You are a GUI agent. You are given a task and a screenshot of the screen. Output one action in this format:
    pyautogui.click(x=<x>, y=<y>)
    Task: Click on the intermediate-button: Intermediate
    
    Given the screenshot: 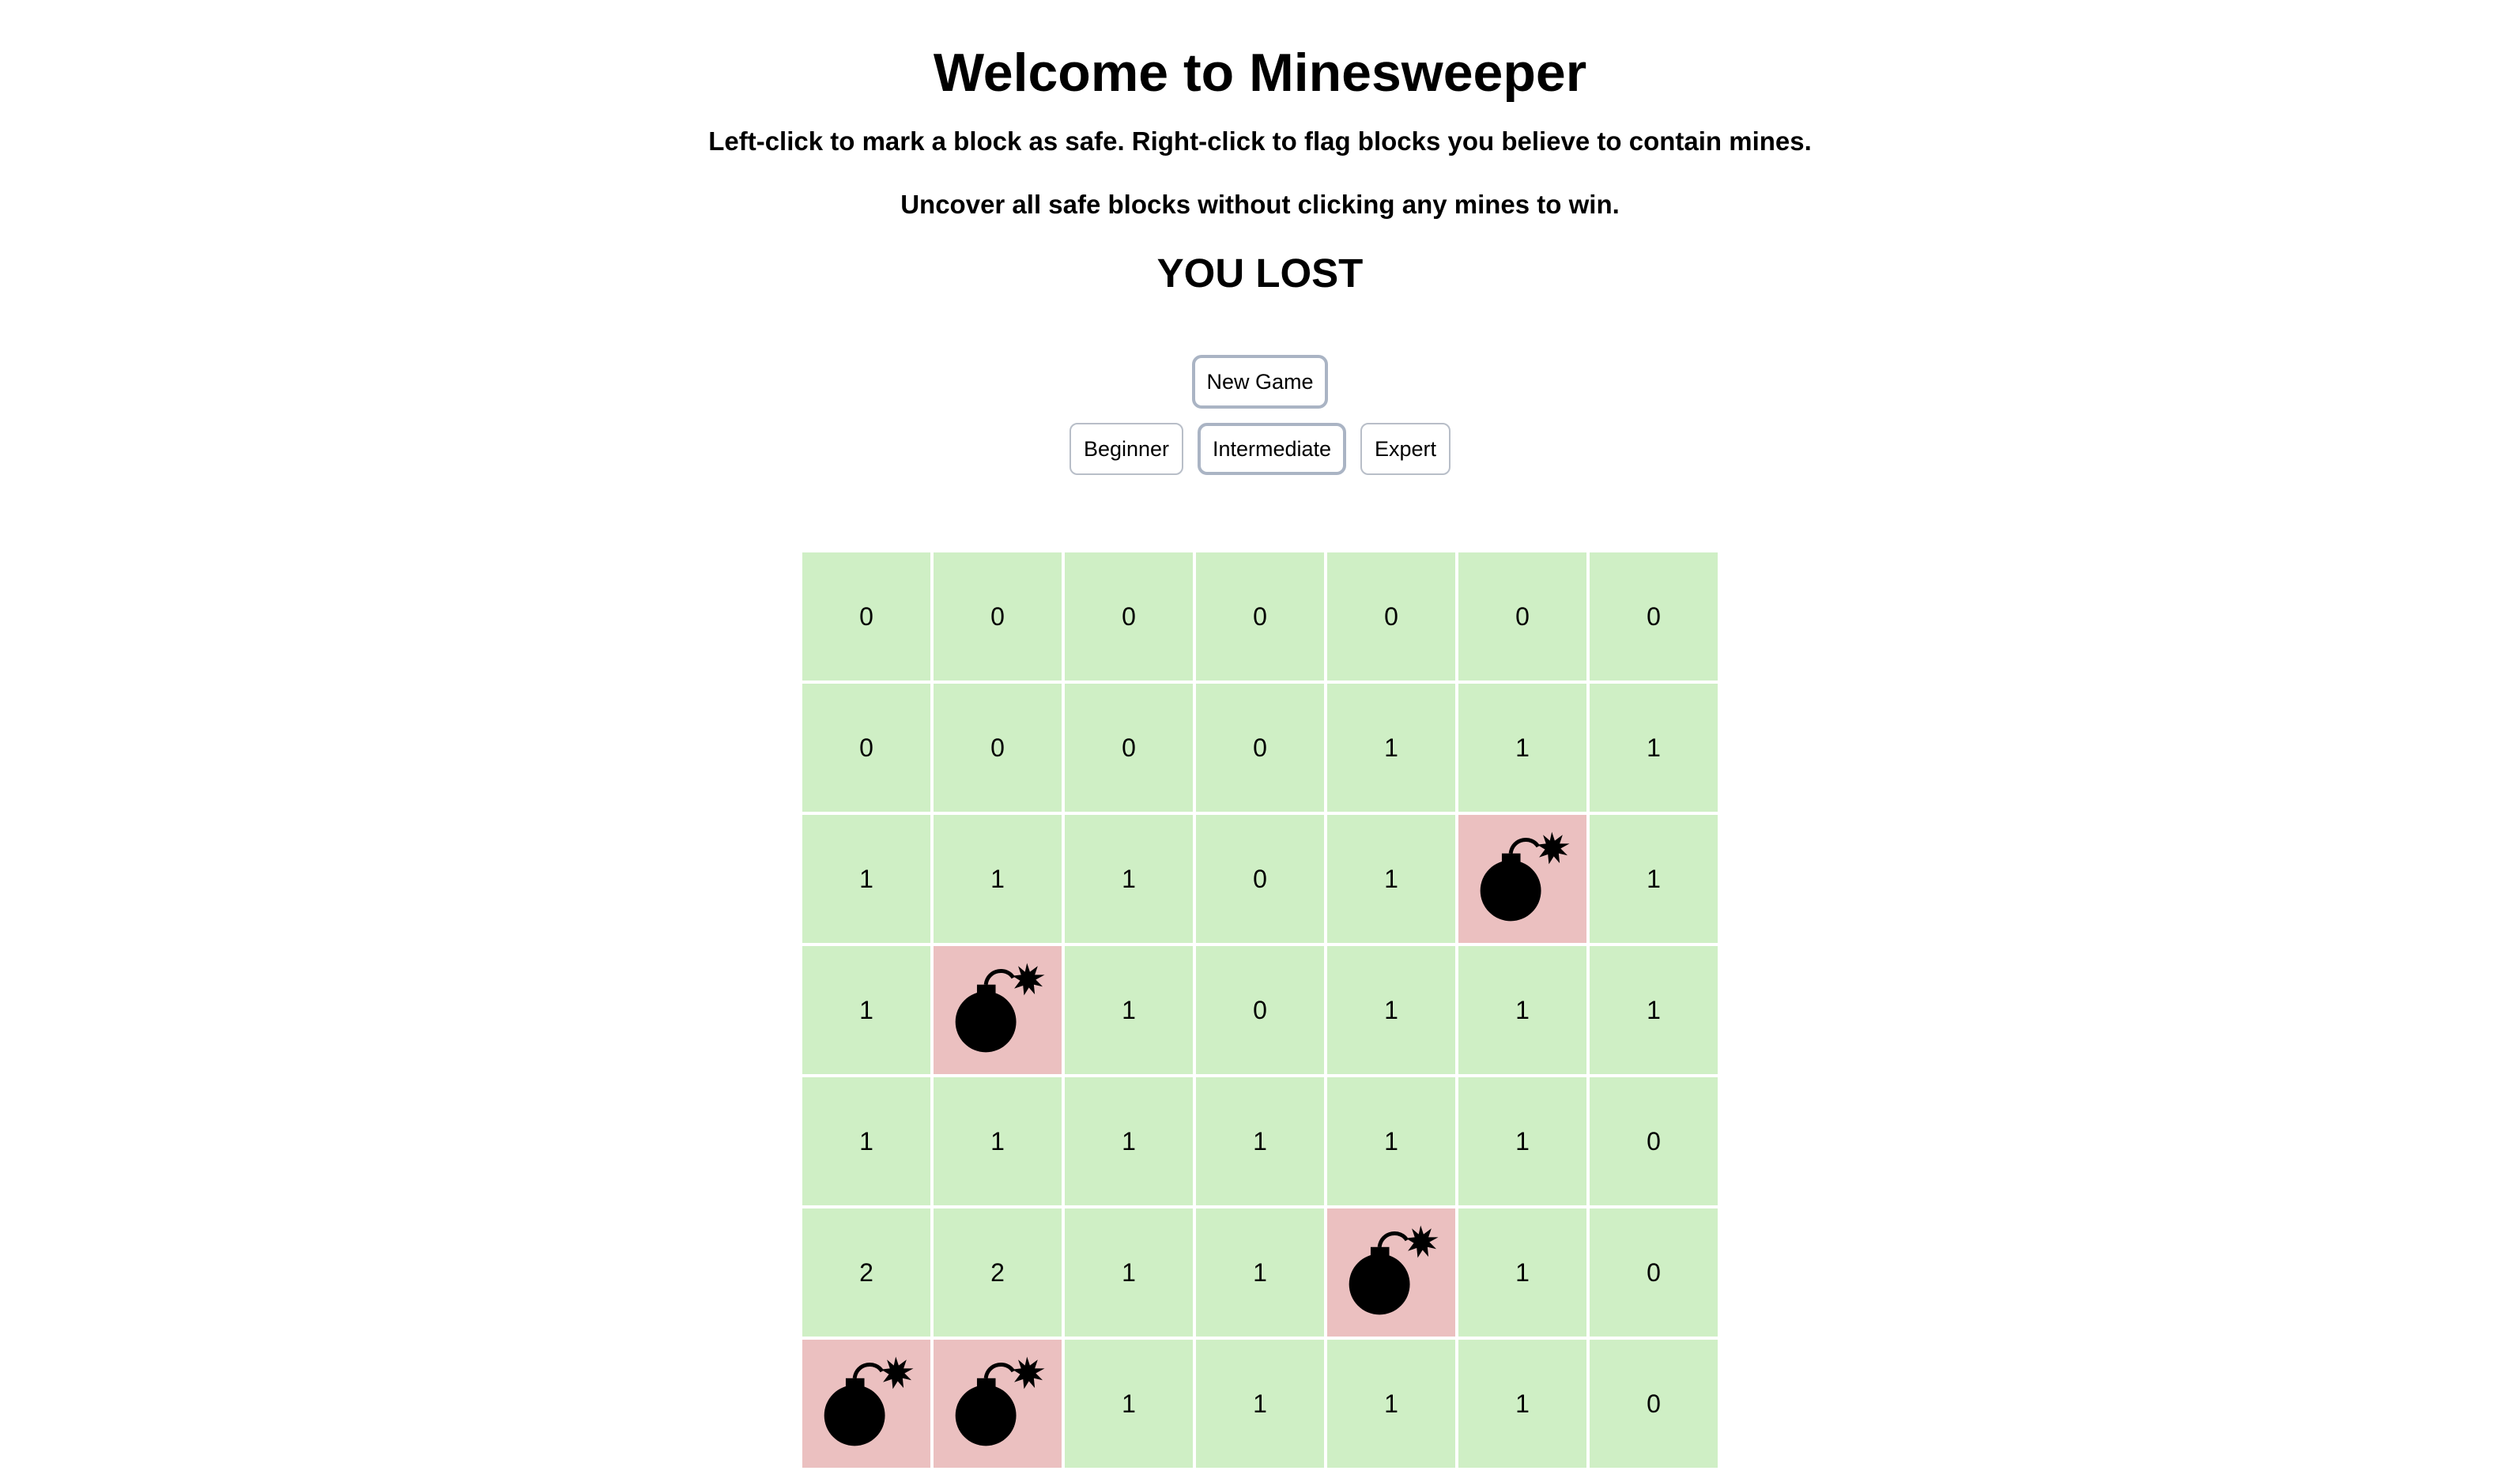 What is the action you would take?
    pyautogui.click(x=1272, y=449)
    